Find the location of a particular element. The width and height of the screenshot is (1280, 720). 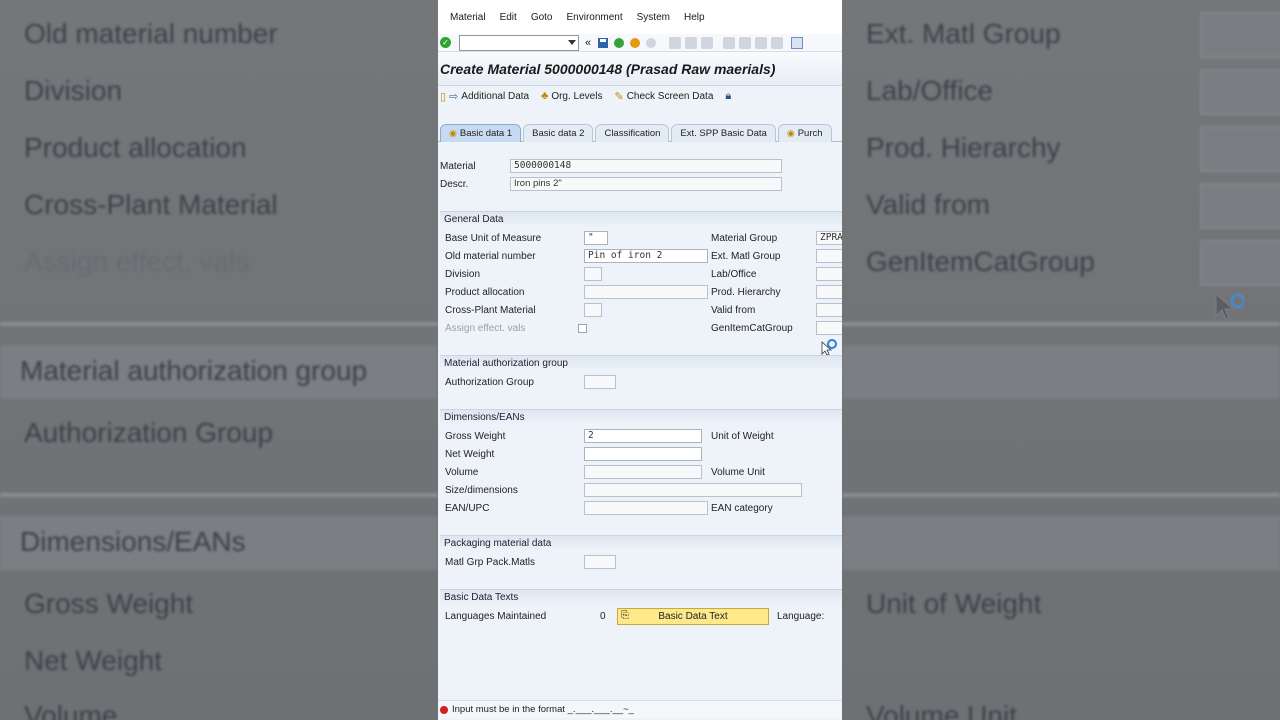

backdrop-text: Assign effect. vals is located at coordinates (137, 261).